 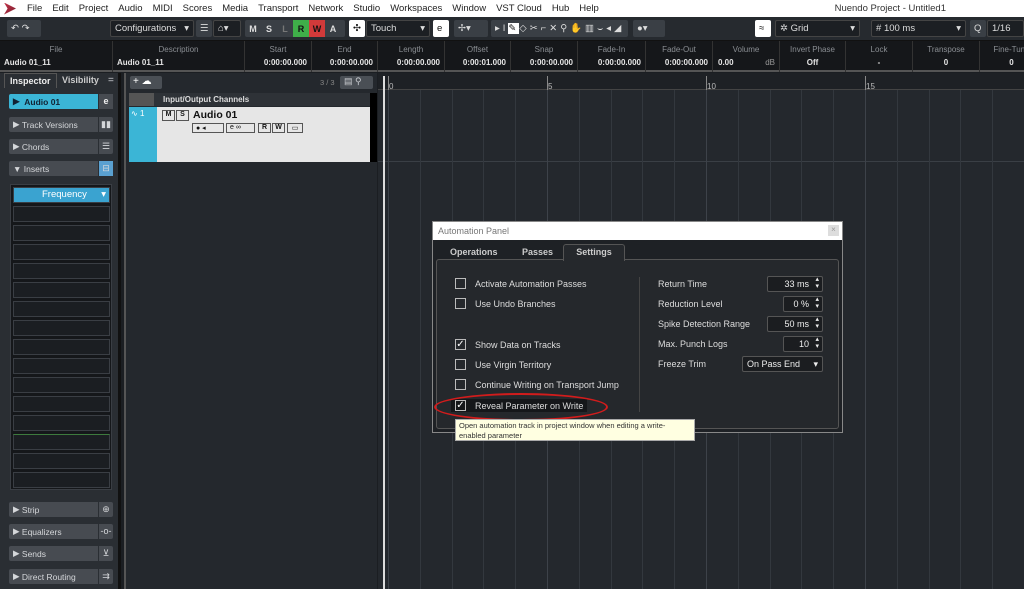 What do you see at coordinates (508, 344) in the screenshot?
I see `checkbox-show-data-on-tracks: ✓ Show Data on Tracks` at bounding box center [508, 344].